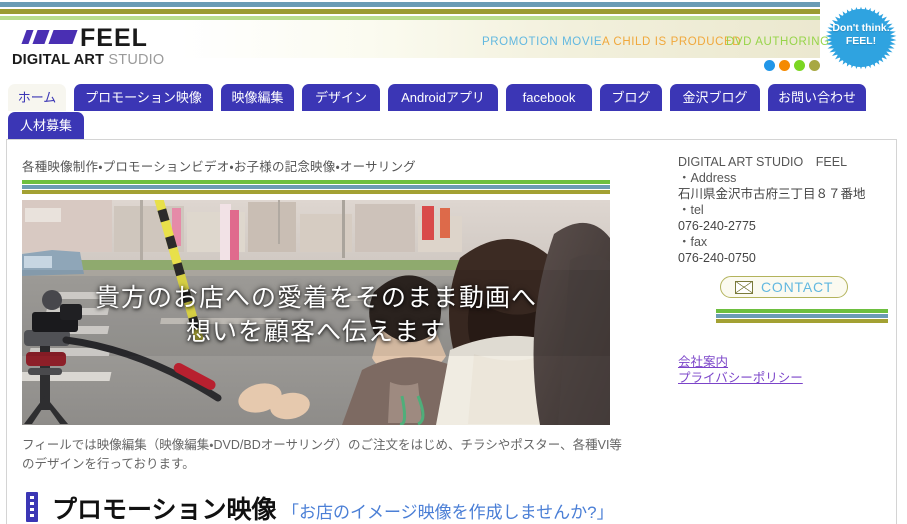  What do you see at coordinates (315, 332) in the screenshot?
I see `hero-caption-line-2: 想いを顧客へ伝えます` at bounding box center [315, 332].